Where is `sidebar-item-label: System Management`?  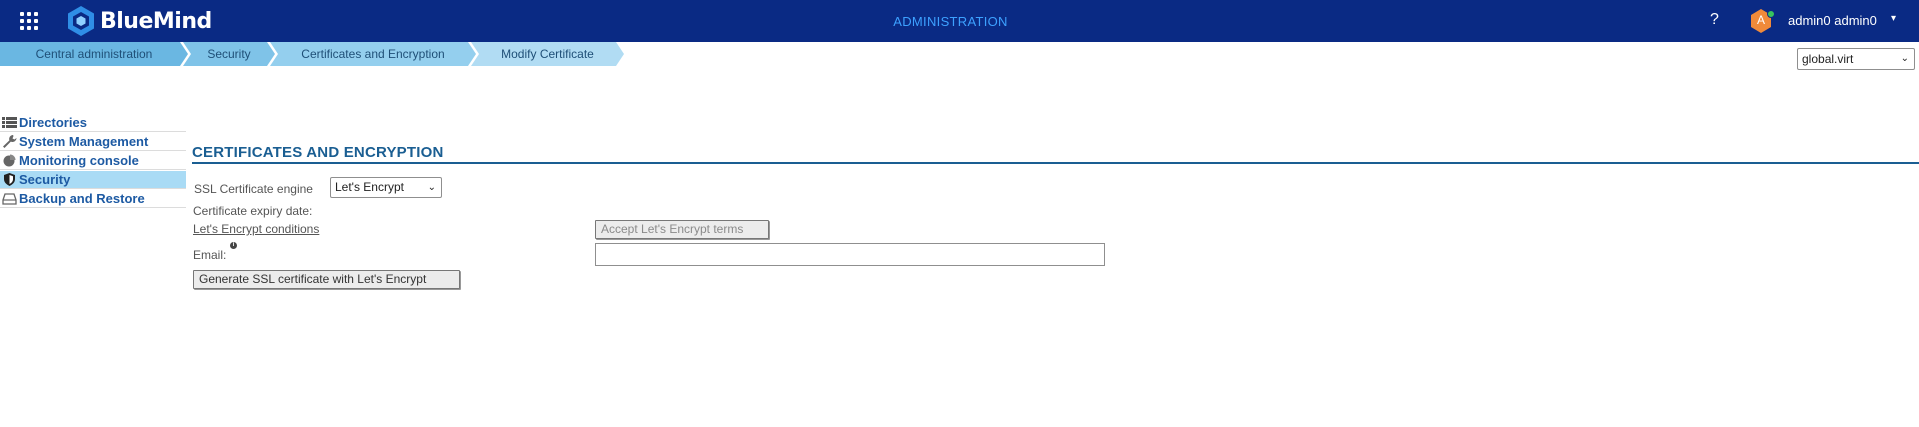
sidebar-item-label: System Management is located at coordinates (84, 141).